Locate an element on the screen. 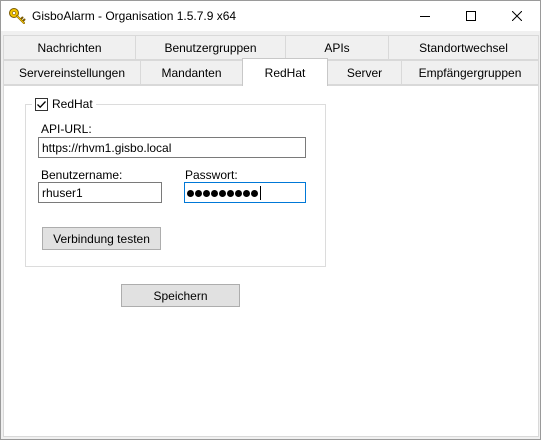 This screenshot has height=440, width=541. tab-servereinstellungen: Servereinstellungen is located at coordinates (72, 72).